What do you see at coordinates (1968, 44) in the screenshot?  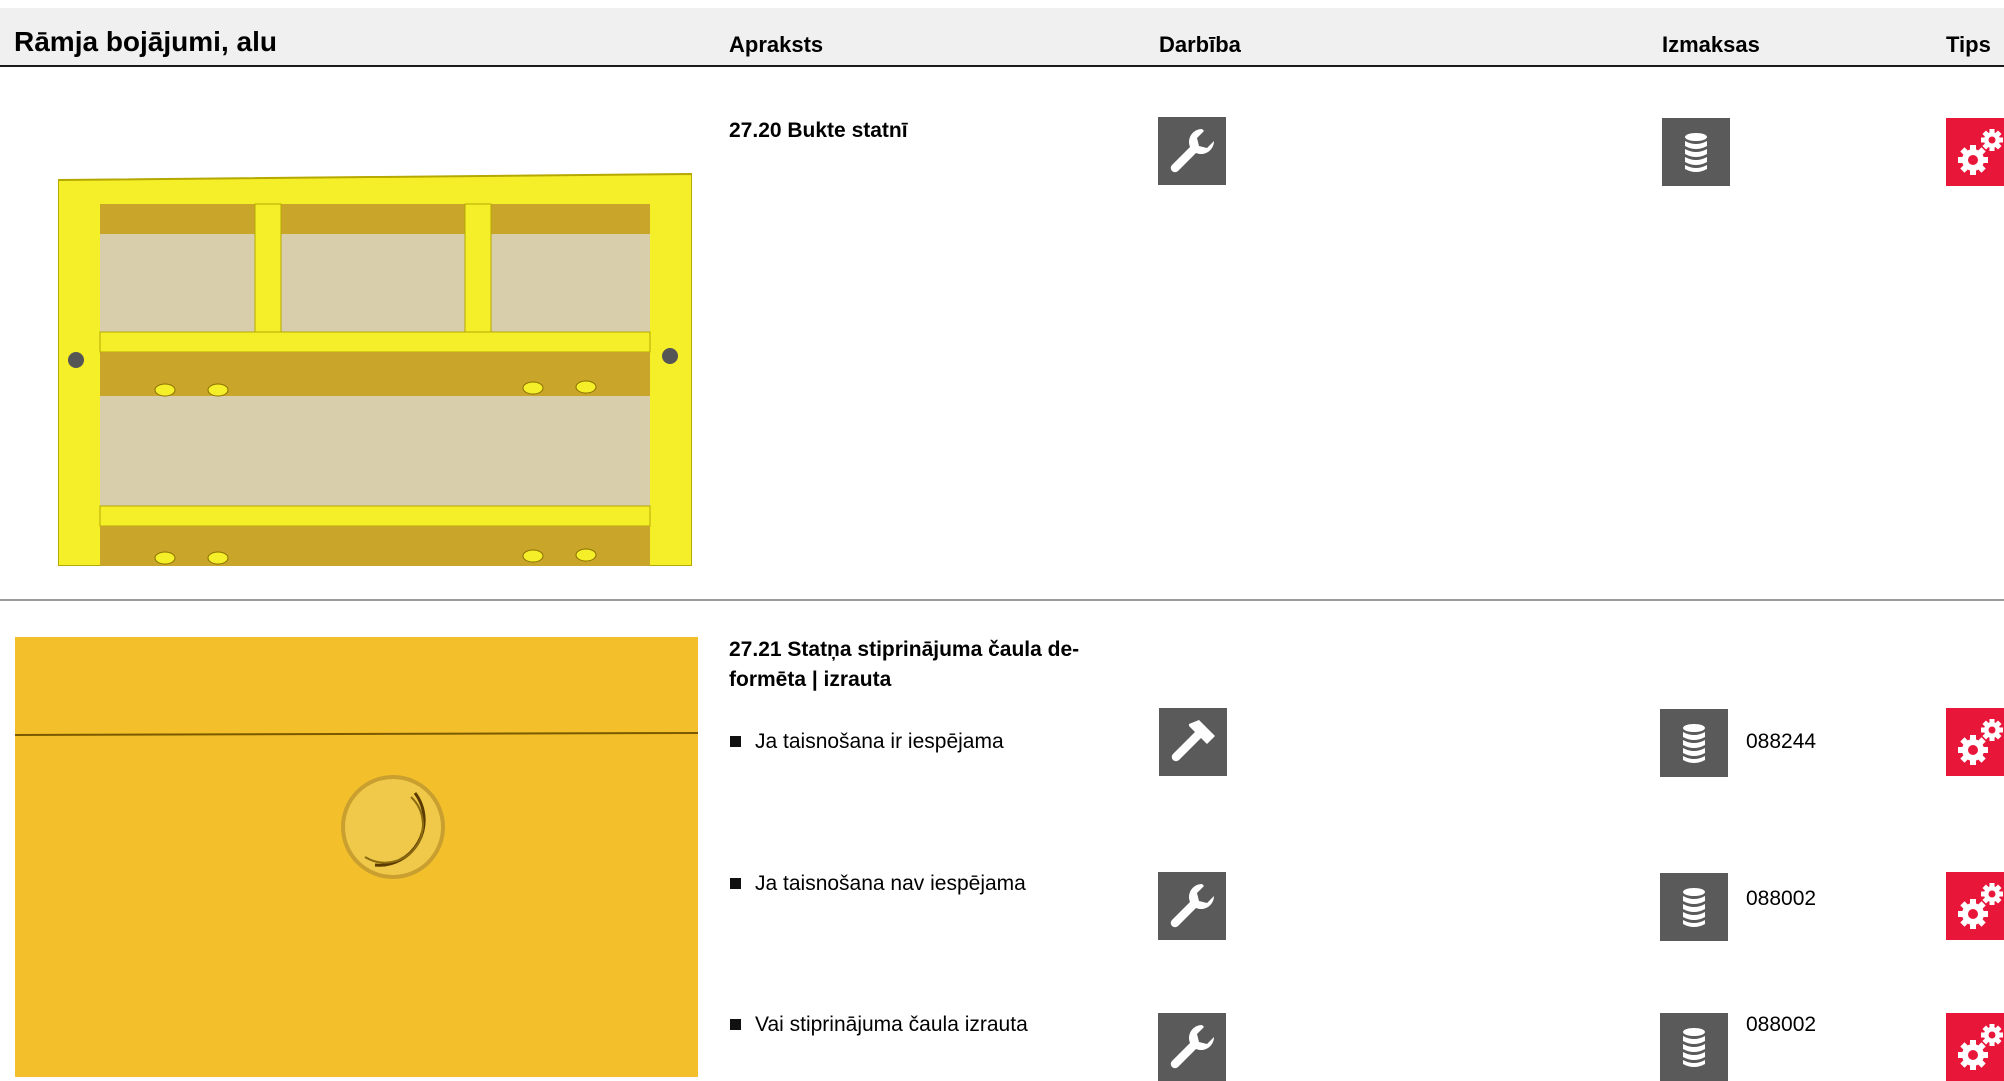 I see `column-header-tips: Tips` at bounding box center [1968, 44].